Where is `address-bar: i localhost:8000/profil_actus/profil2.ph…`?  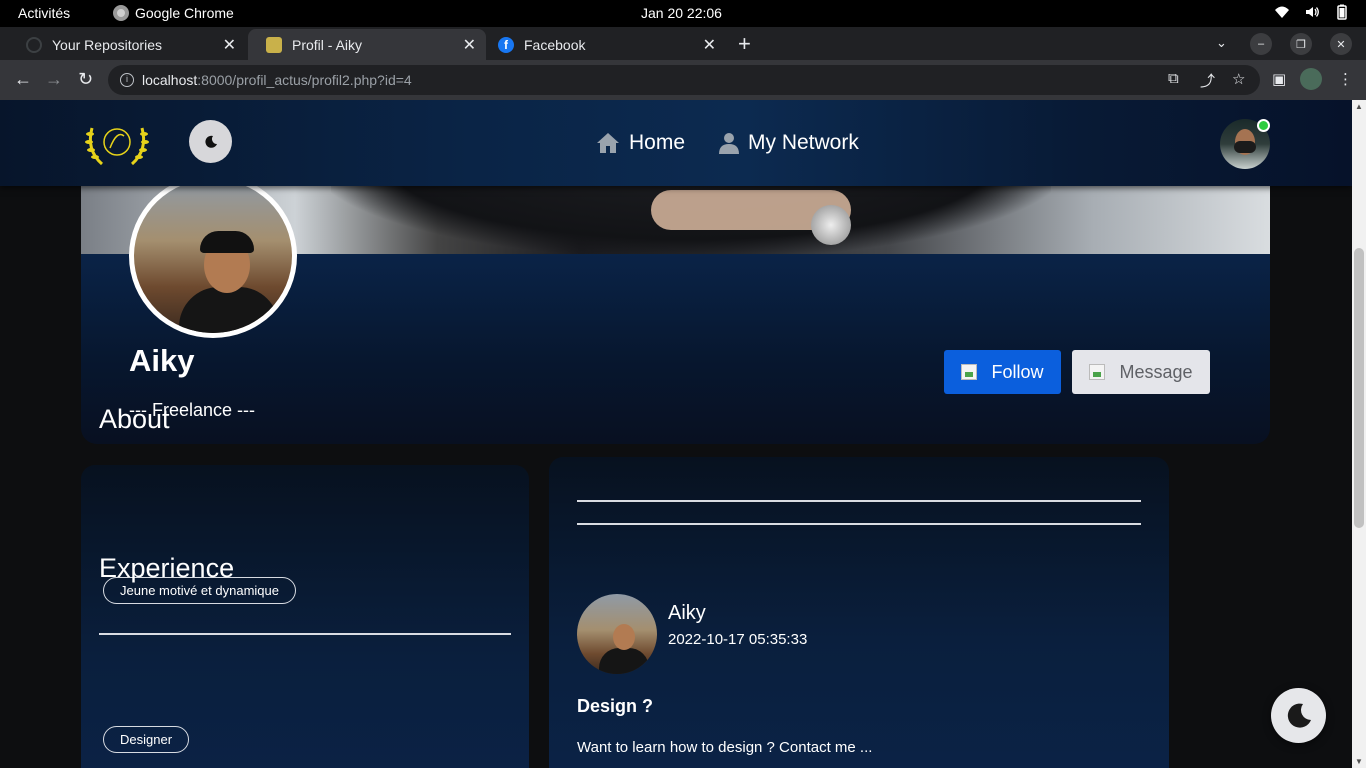 address-bar: i localhost:8000/profil_actus/profil2.ph… is located at coordinates (684, 80).